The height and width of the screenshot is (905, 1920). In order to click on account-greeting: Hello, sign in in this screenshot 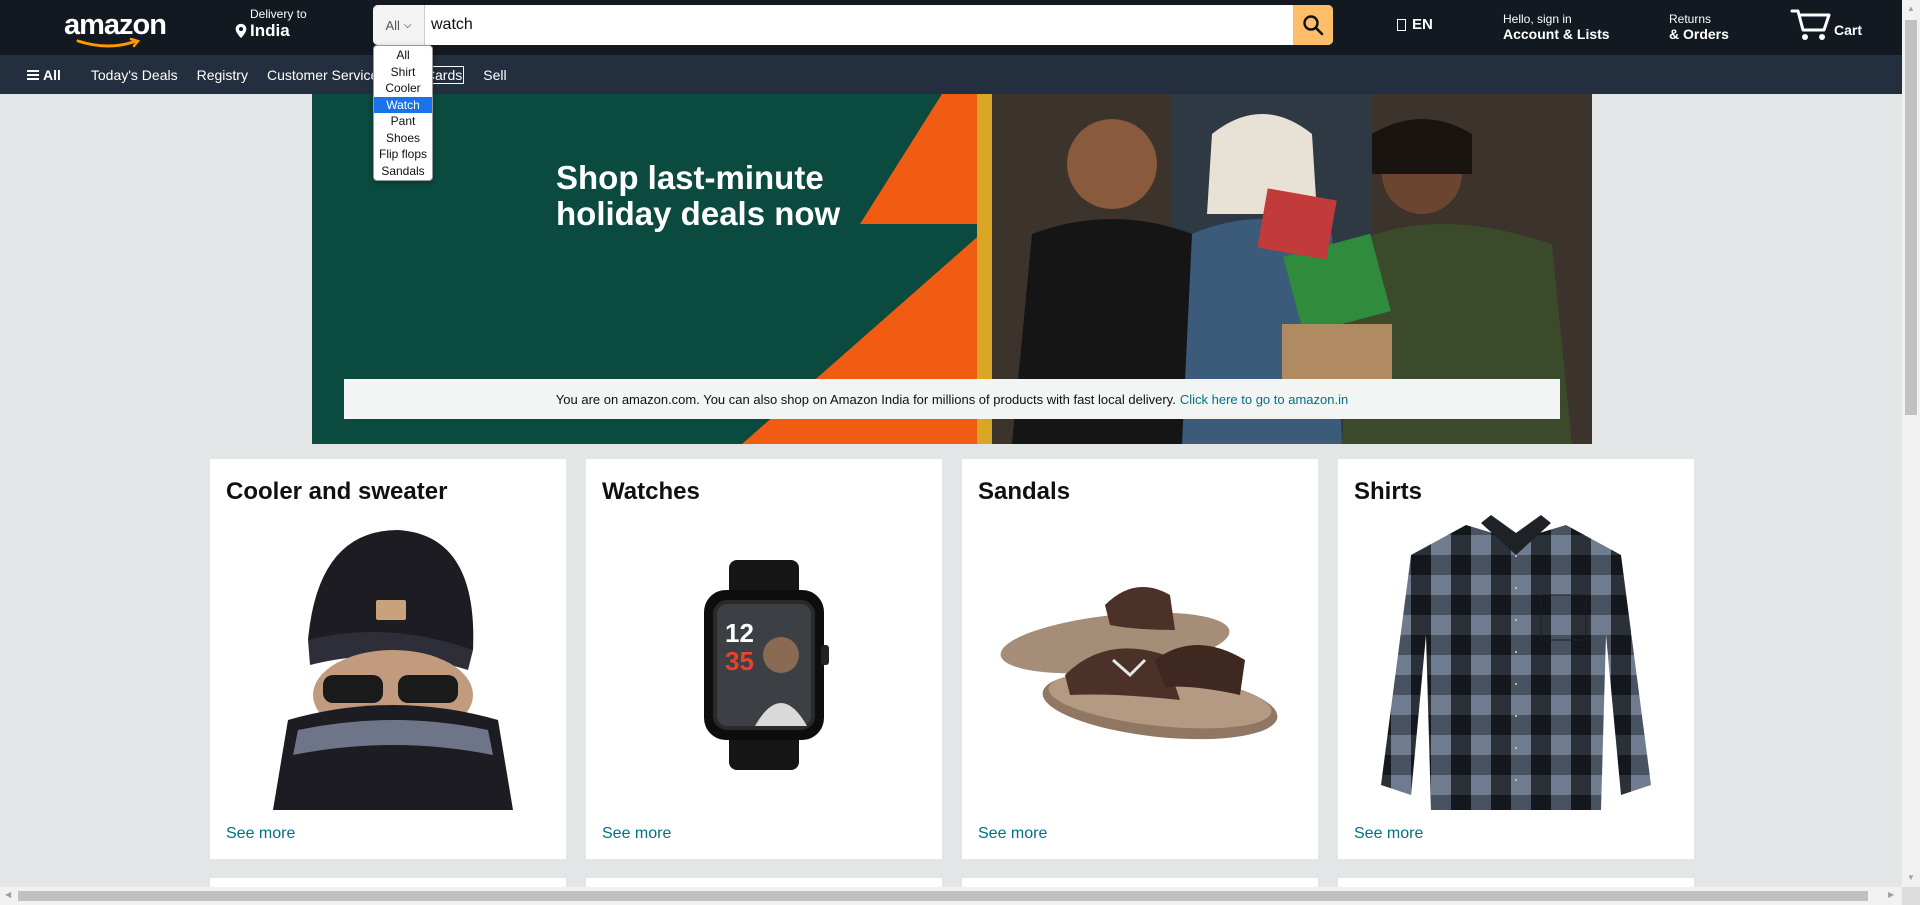, I will do `click(1537, 19)`.